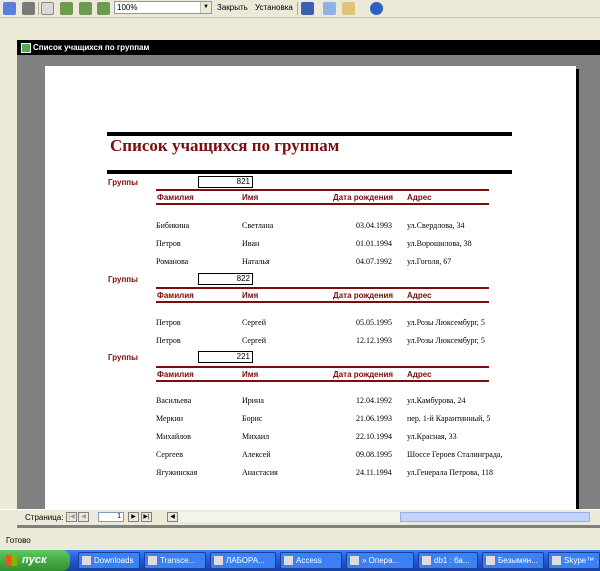  I want to click on cell-name: Иван, so click(251, 243).